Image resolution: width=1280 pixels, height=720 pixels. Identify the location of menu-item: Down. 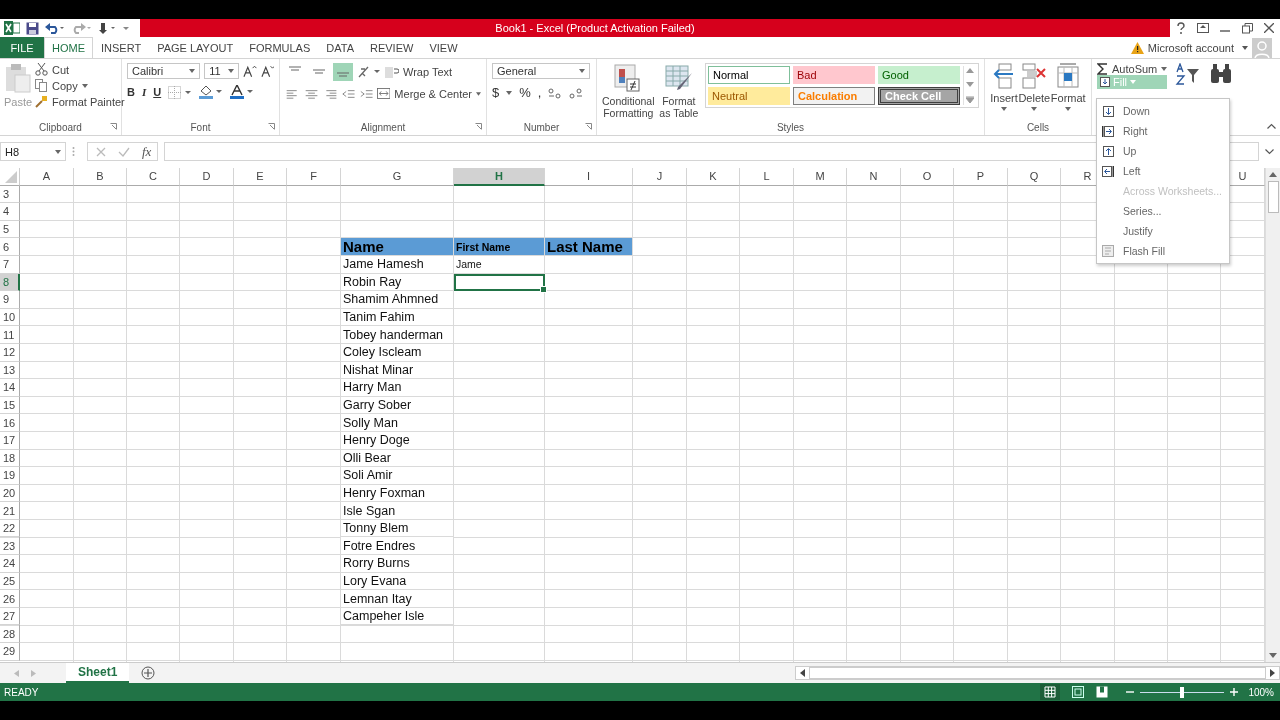
(1163, 111).